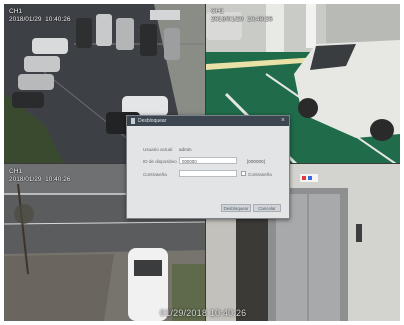 The width and height of the screenshot is (404, 325). Describe the element at coordinates (267, 208) in the screenshot. I see `cancel-button: Cancelar` at that location.